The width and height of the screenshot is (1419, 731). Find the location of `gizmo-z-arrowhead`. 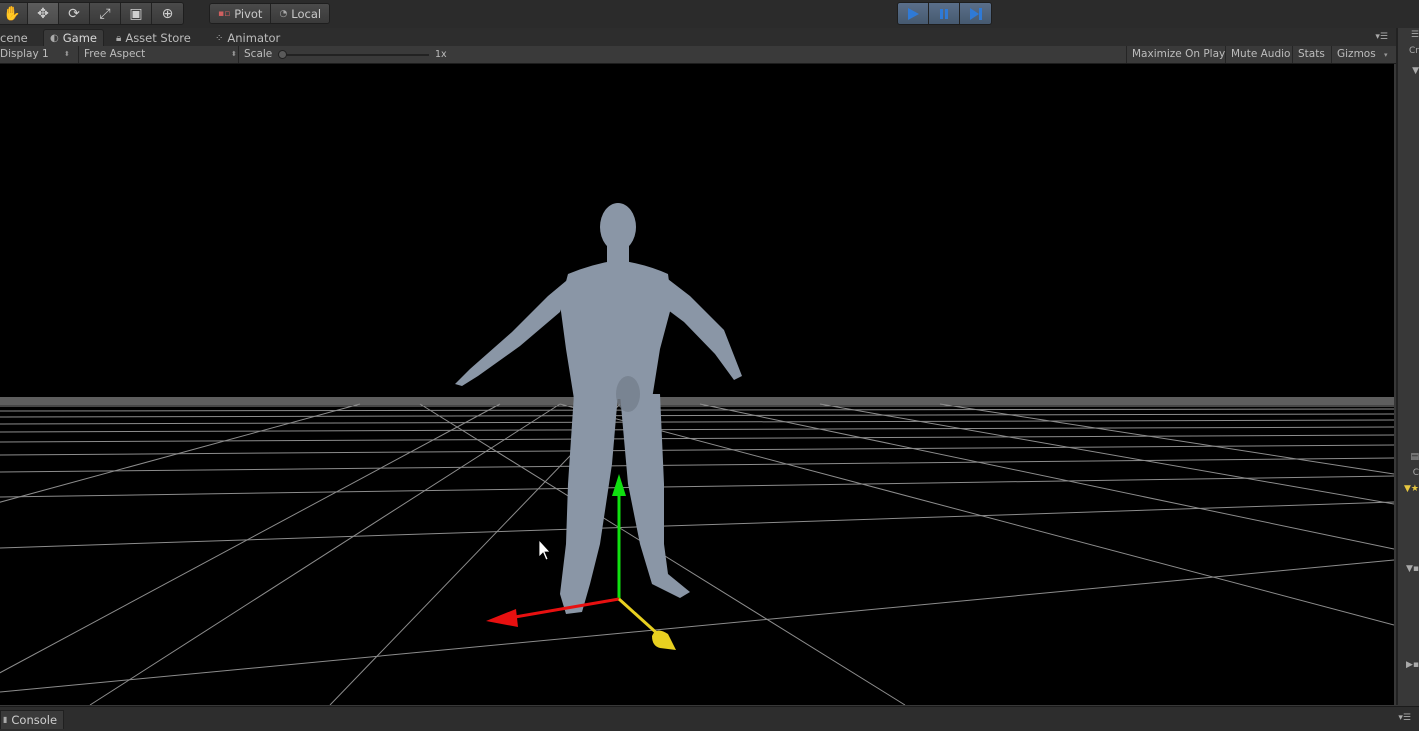

gizmo-z-arrowhead is located at coordinates (664, 640).